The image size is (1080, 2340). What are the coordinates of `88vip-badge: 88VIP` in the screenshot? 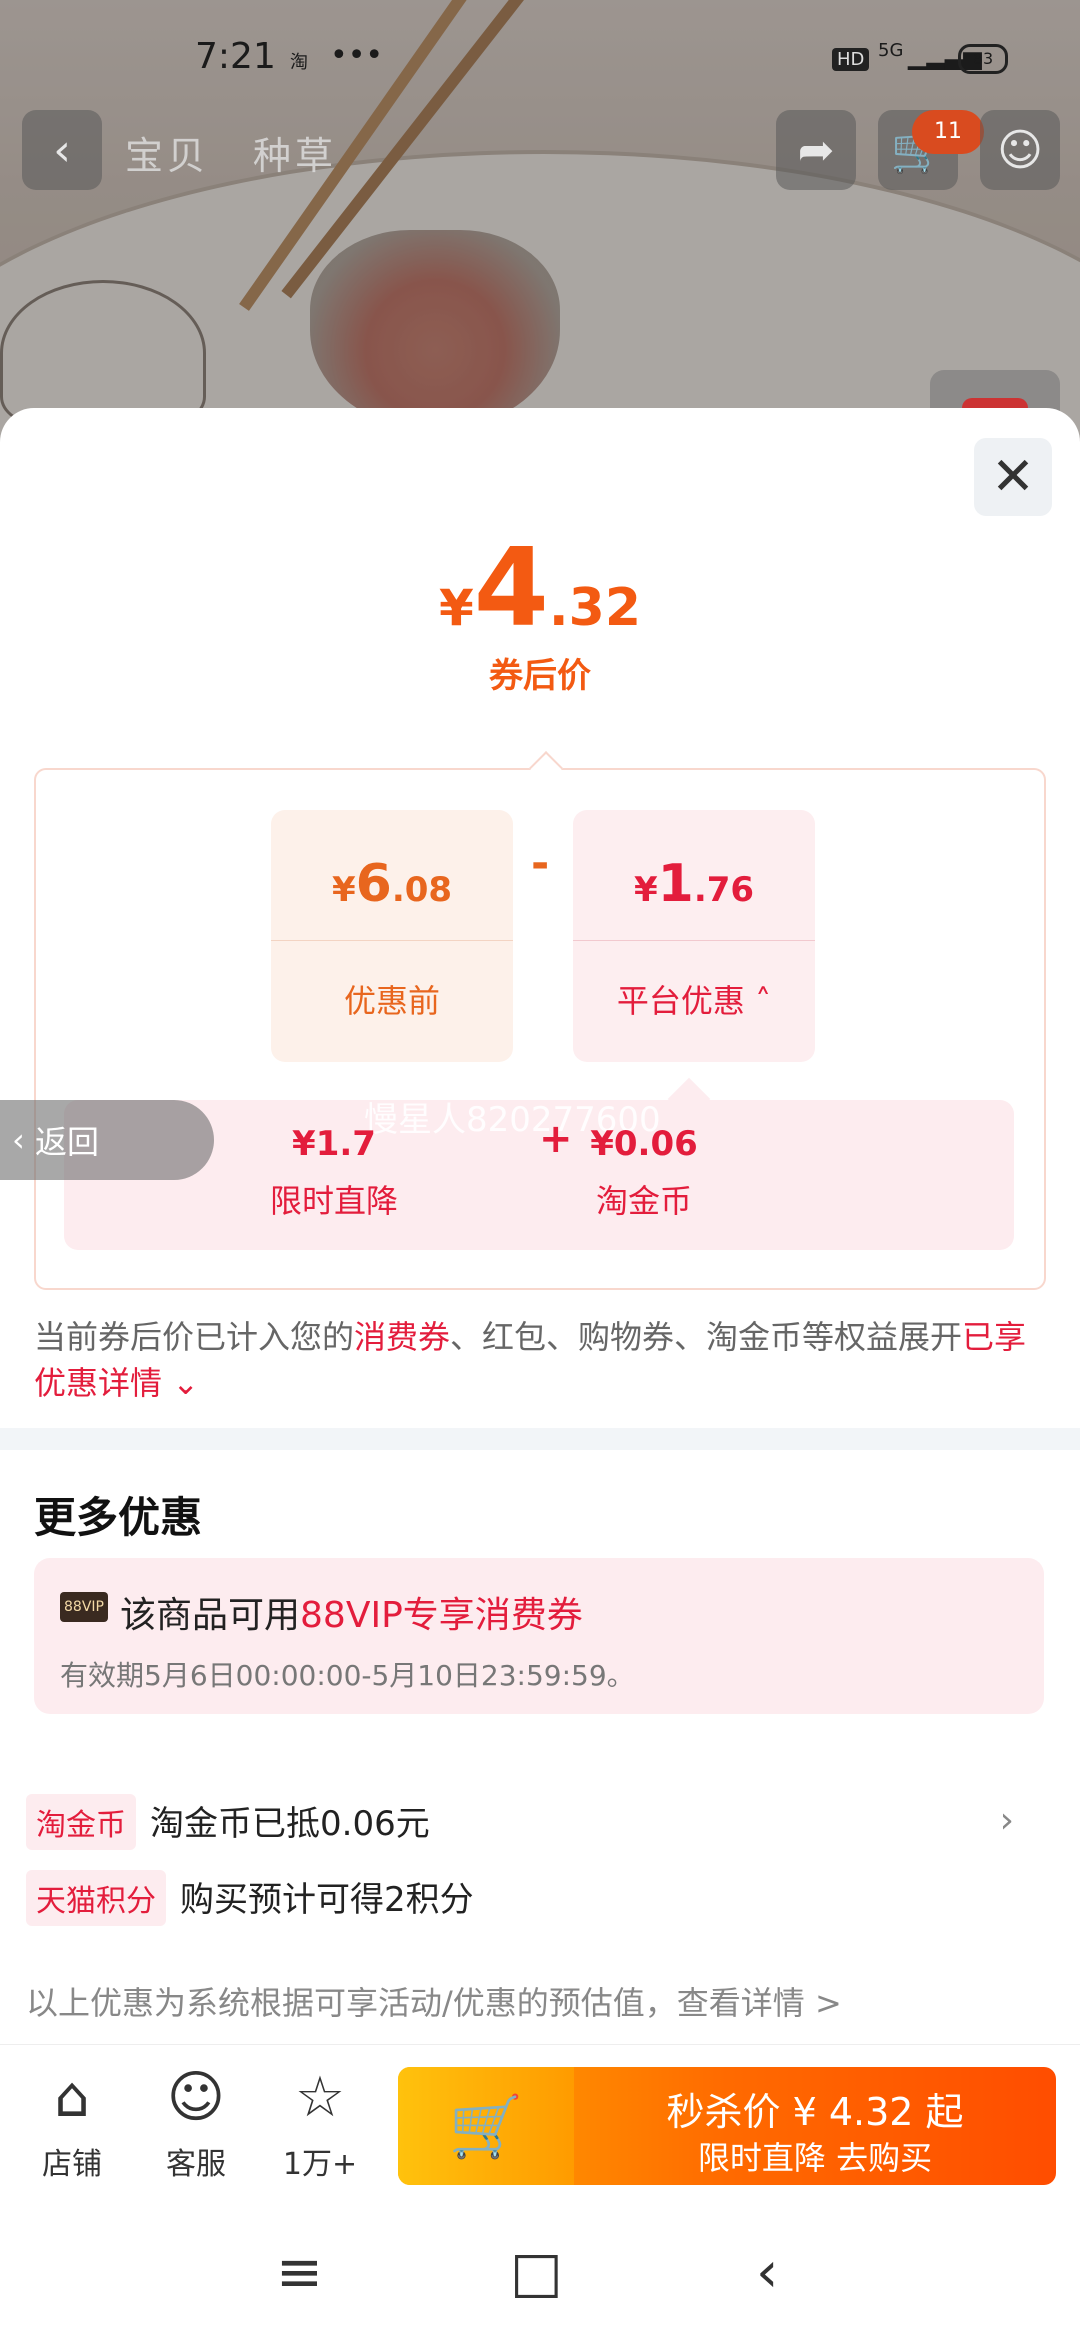 It's located at (84, 1607).